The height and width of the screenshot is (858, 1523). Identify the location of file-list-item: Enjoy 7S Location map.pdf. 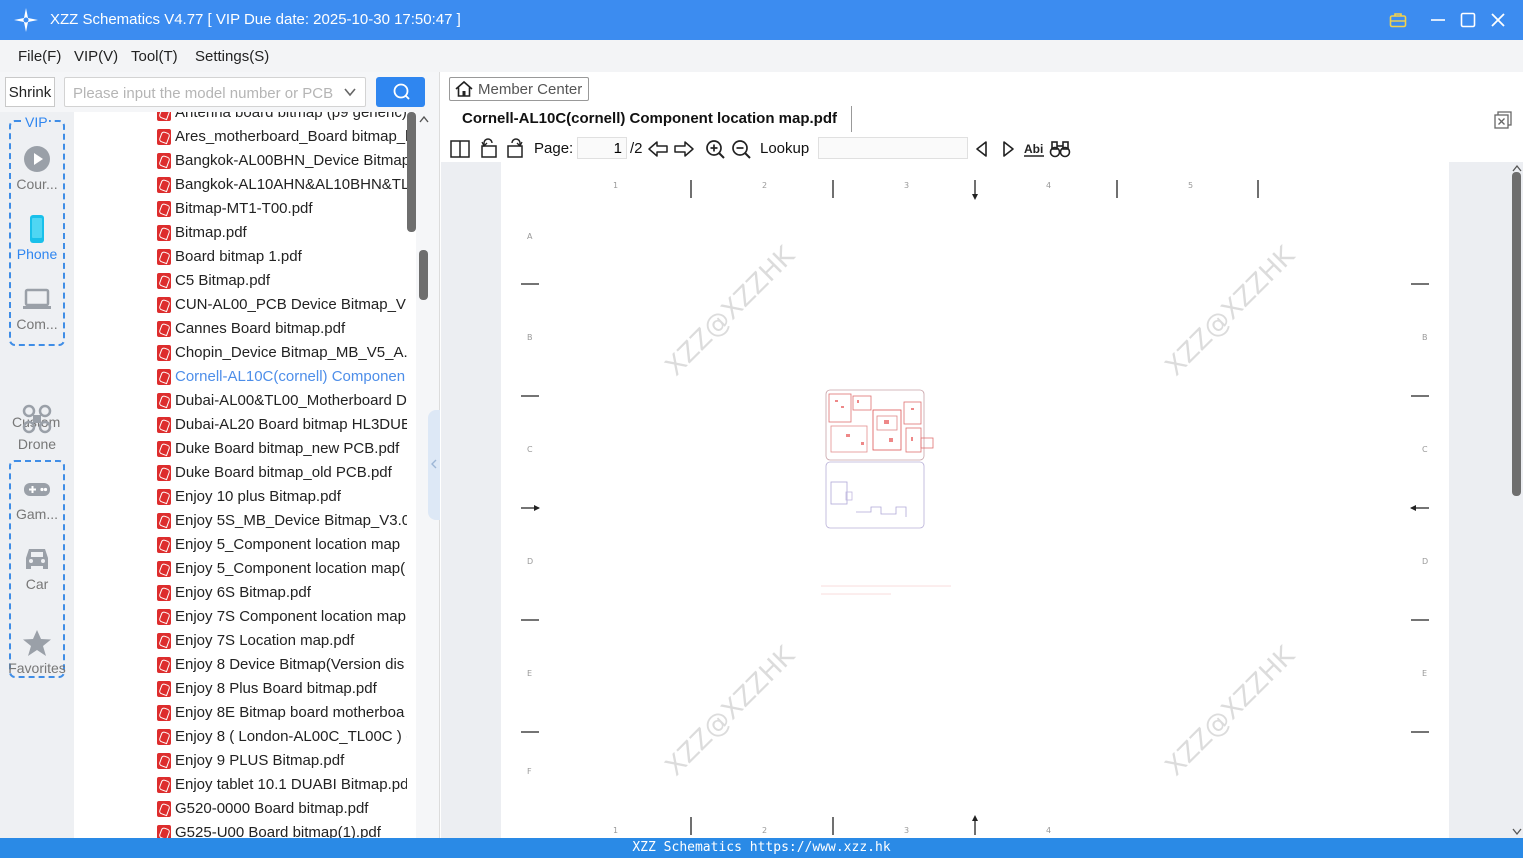
(245, 641).